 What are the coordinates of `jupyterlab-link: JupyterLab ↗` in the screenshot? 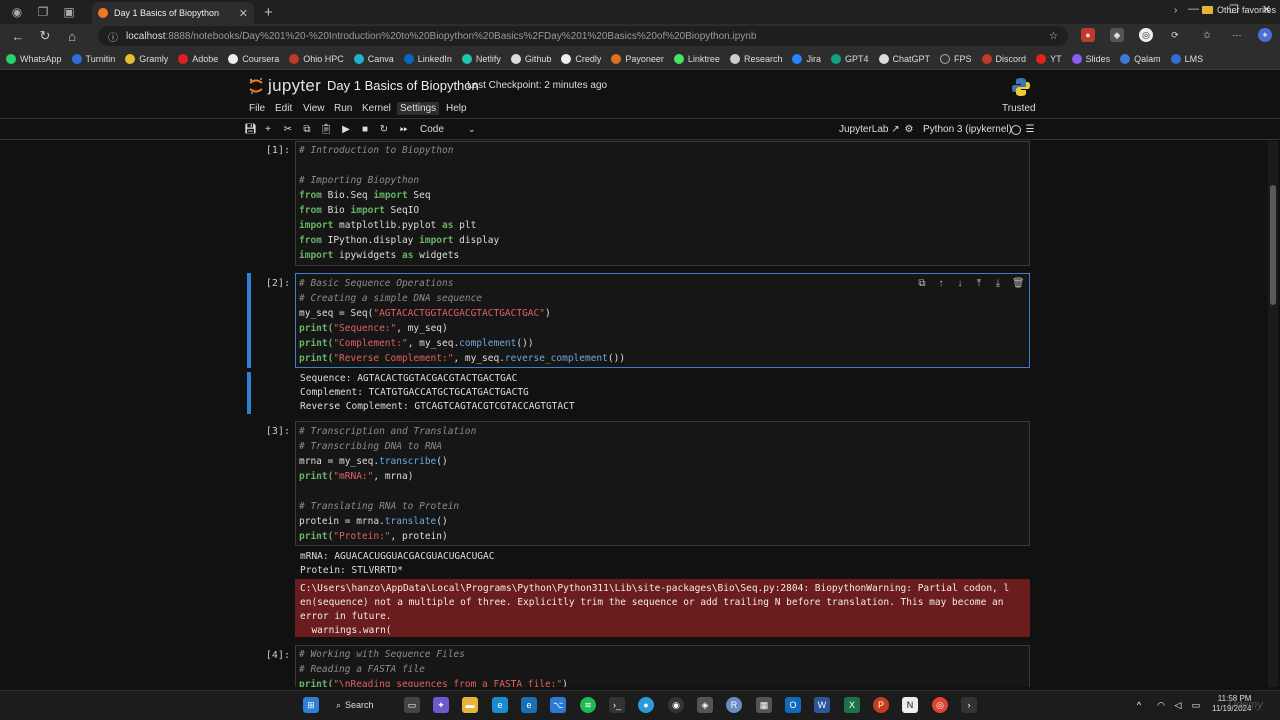 It's located at (869, 129).